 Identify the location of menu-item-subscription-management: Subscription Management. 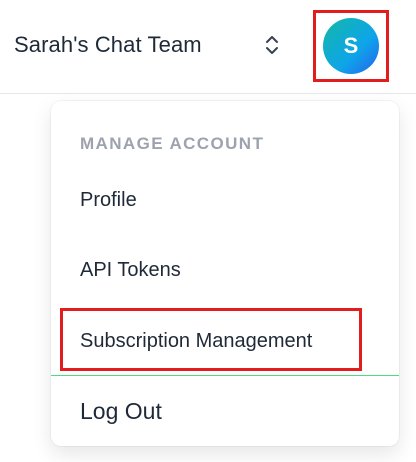
(211, 339).